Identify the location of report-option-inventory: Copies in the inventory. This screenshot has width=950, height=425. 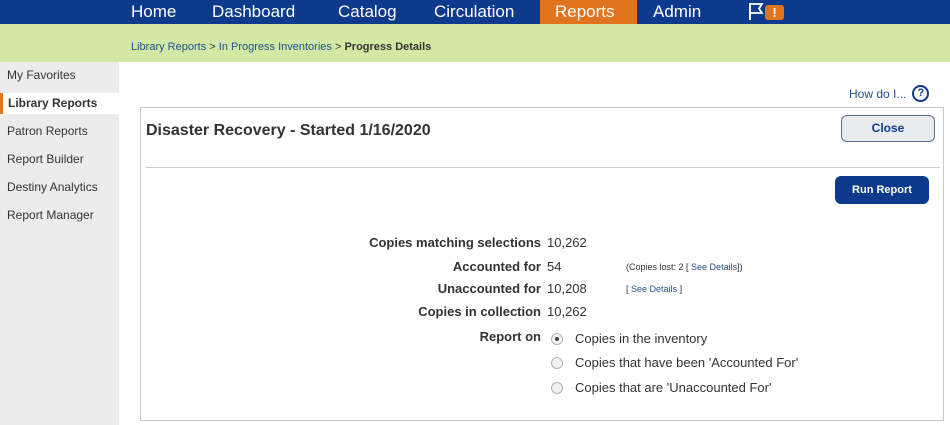
(629, 338).